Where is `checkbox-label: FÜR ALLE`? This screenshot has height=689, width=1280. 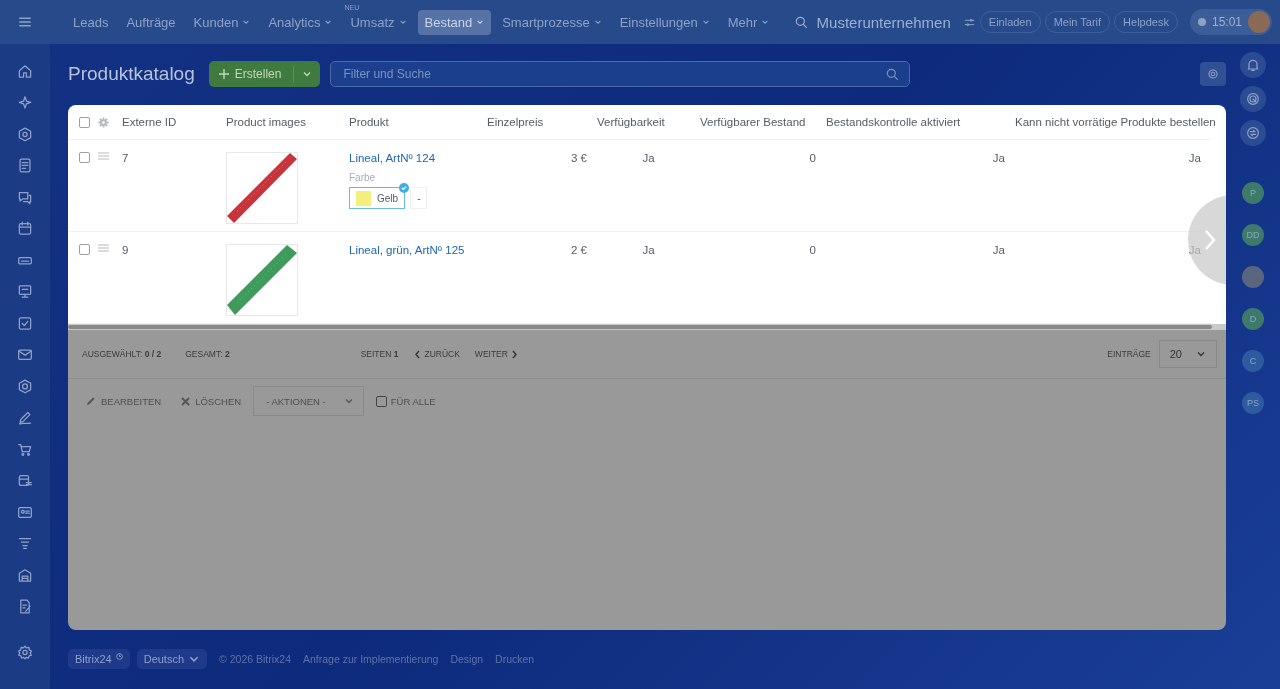 checkbox-label: FÜR ALLE is located at coordinates (413, 401).